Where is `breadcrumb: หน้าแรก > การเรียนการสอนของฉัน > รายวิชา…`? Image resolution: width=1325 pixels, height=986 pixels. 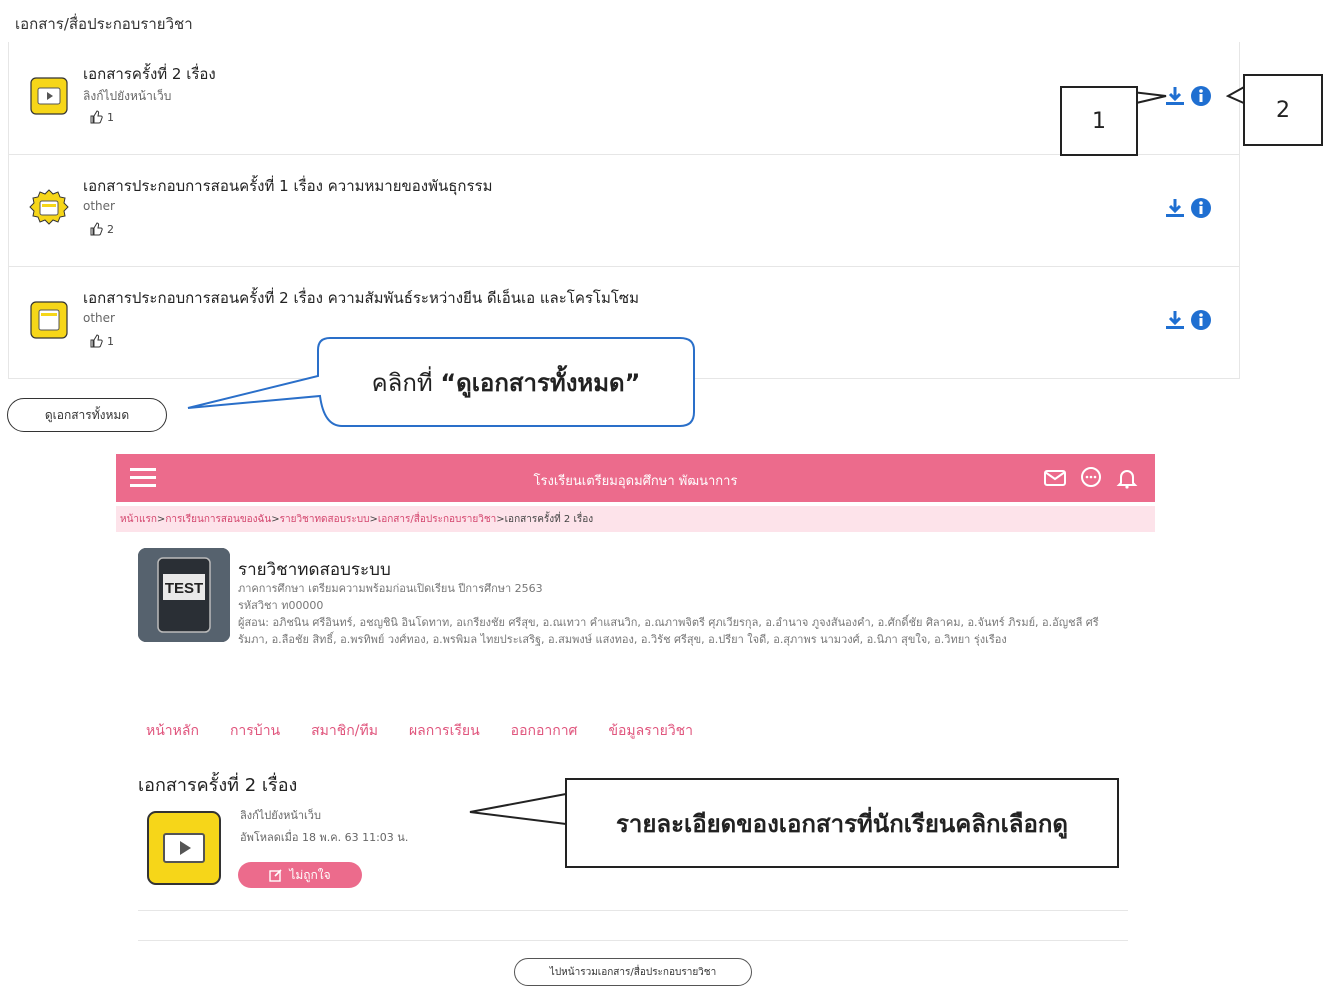 breadcrumb: หน้าแรก > การเรียนการสอนของฉัน > รายวิชา… is located at coordinates (635, 519).